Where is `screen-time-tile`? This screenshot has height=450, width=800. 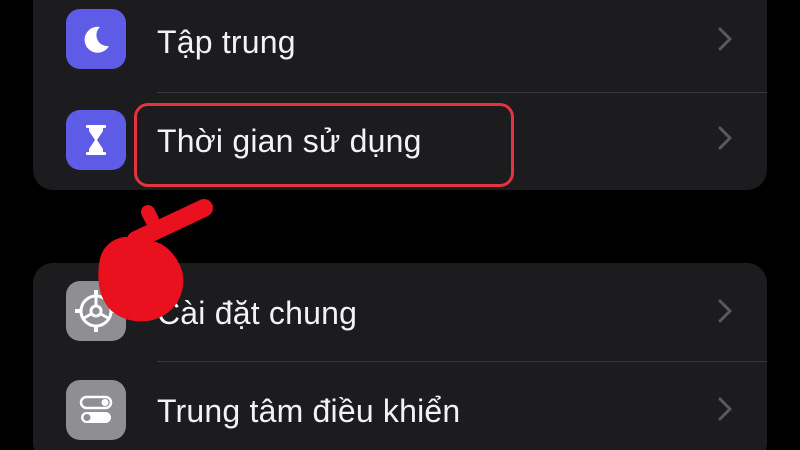 screen-time-tile is located at coordinates (96, 140).